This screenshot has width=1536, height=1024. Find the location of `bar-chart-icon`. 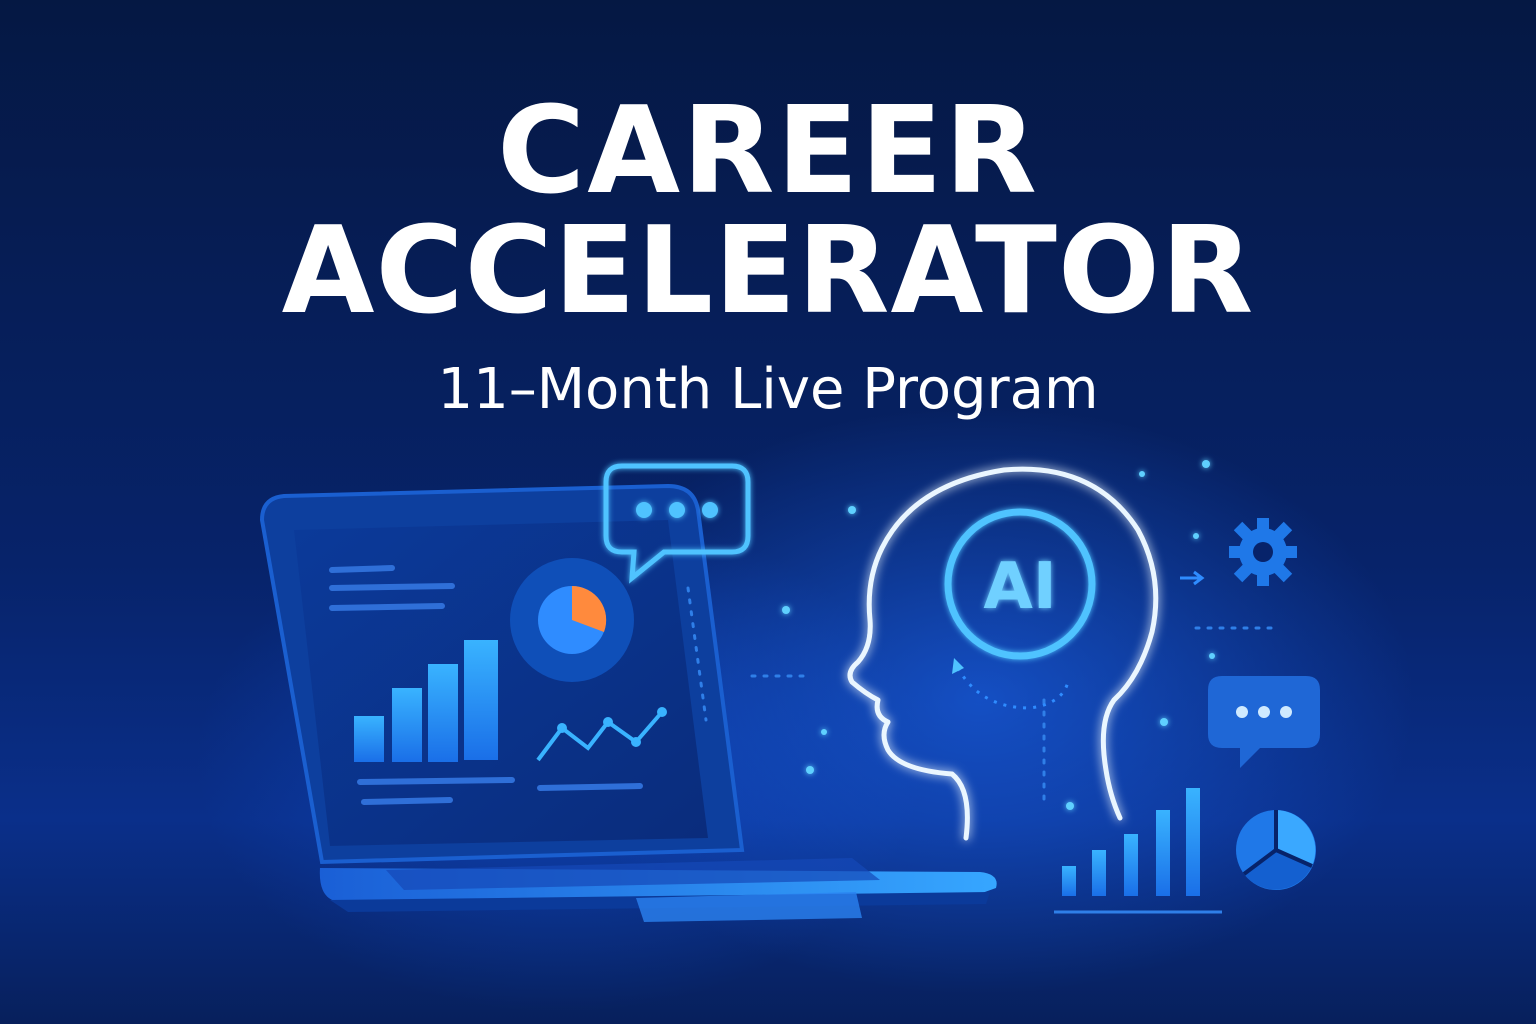

bar-chart-icon is located at coordinates (1138, 851).